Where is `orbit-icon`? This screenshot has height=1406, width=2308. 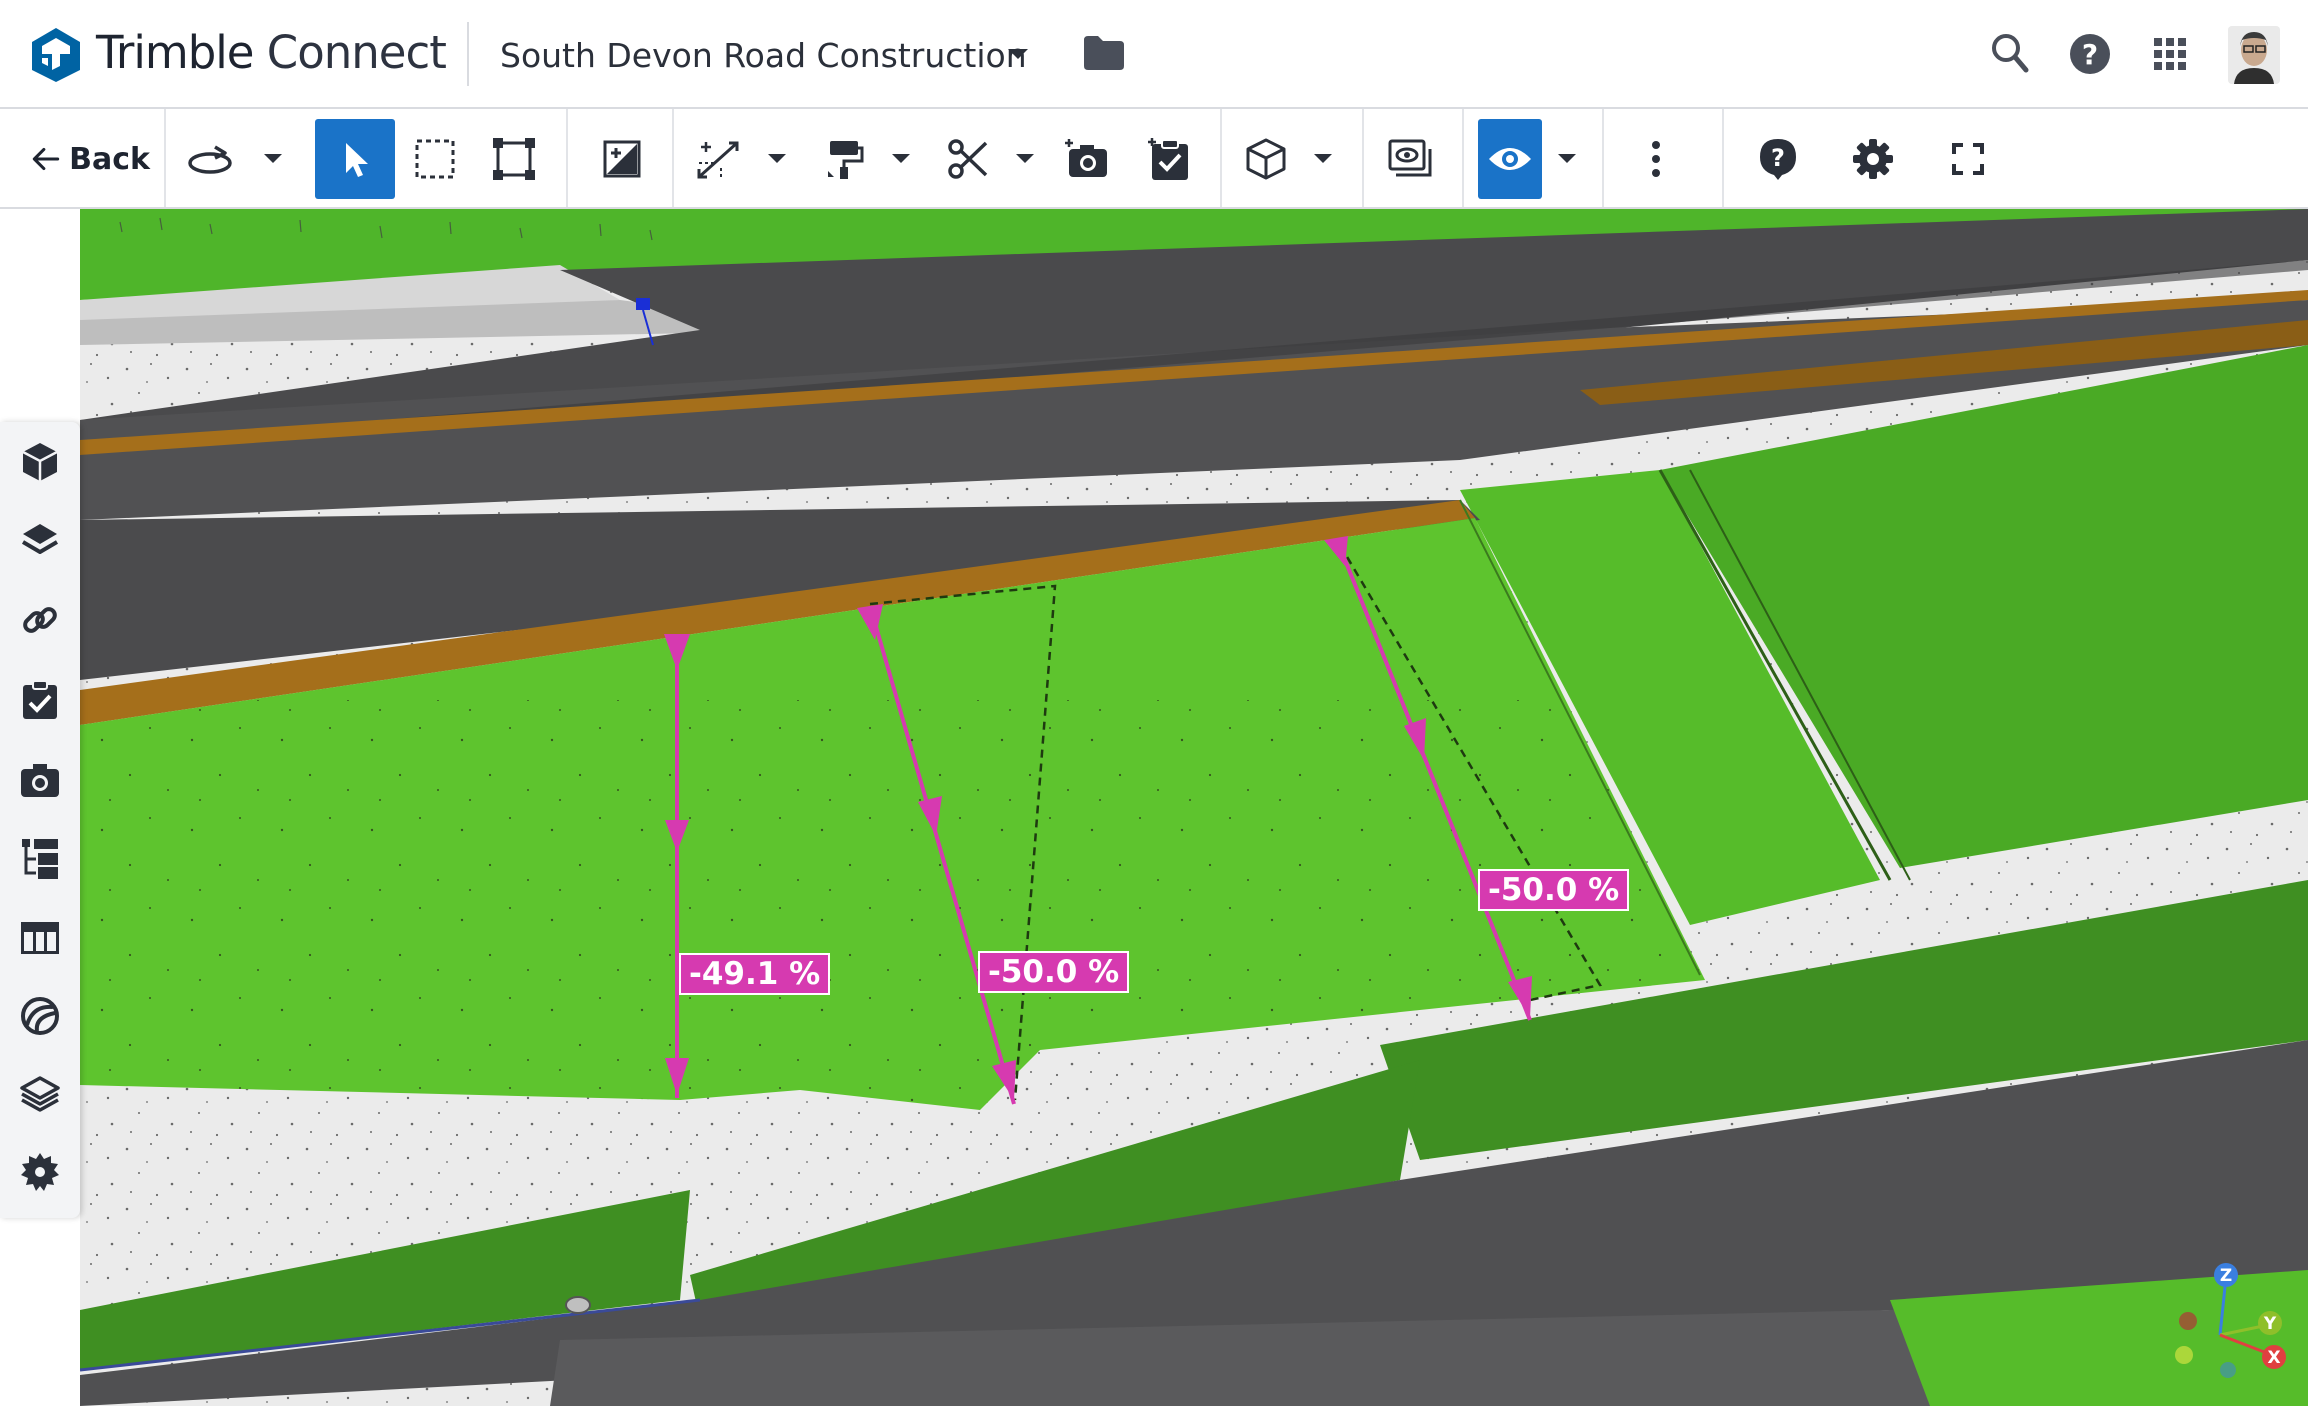 orbit-icon is located at coordinates (210, 159).